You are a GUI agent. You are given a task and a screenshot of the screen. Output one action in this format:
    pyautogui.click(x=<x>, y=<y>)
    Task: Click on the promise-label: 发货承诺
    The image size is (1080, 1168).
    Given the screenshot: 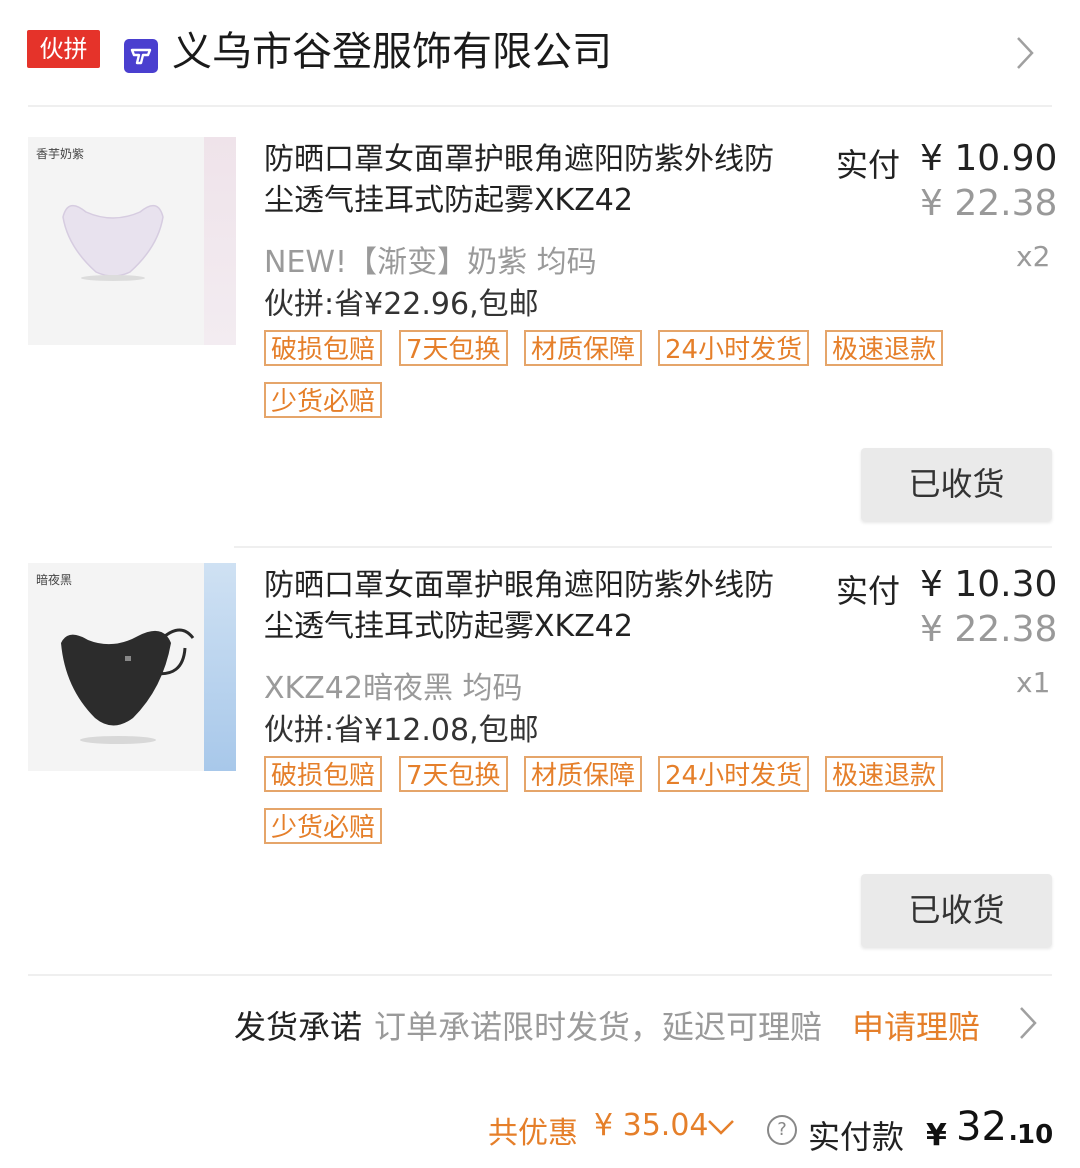 What is the action you would take?
    pyautogui.click(x=298, y=1027)
    